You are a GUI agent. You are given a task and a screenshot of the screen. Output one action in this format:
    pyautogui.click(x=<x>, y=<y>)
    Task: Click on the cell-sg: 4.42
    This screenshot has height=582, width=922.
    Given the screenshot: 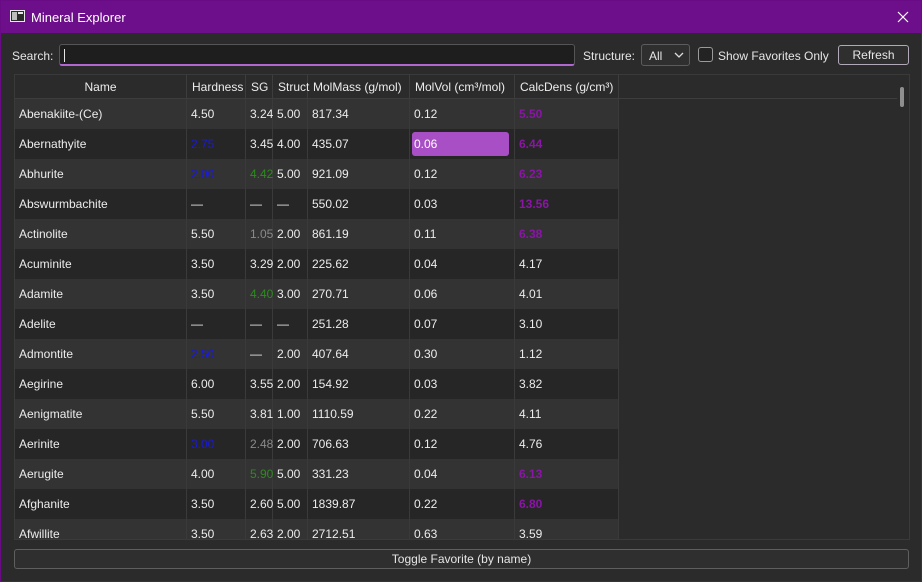 What is the action you would take?
    pyautogui.click(x=259, y=174)
    